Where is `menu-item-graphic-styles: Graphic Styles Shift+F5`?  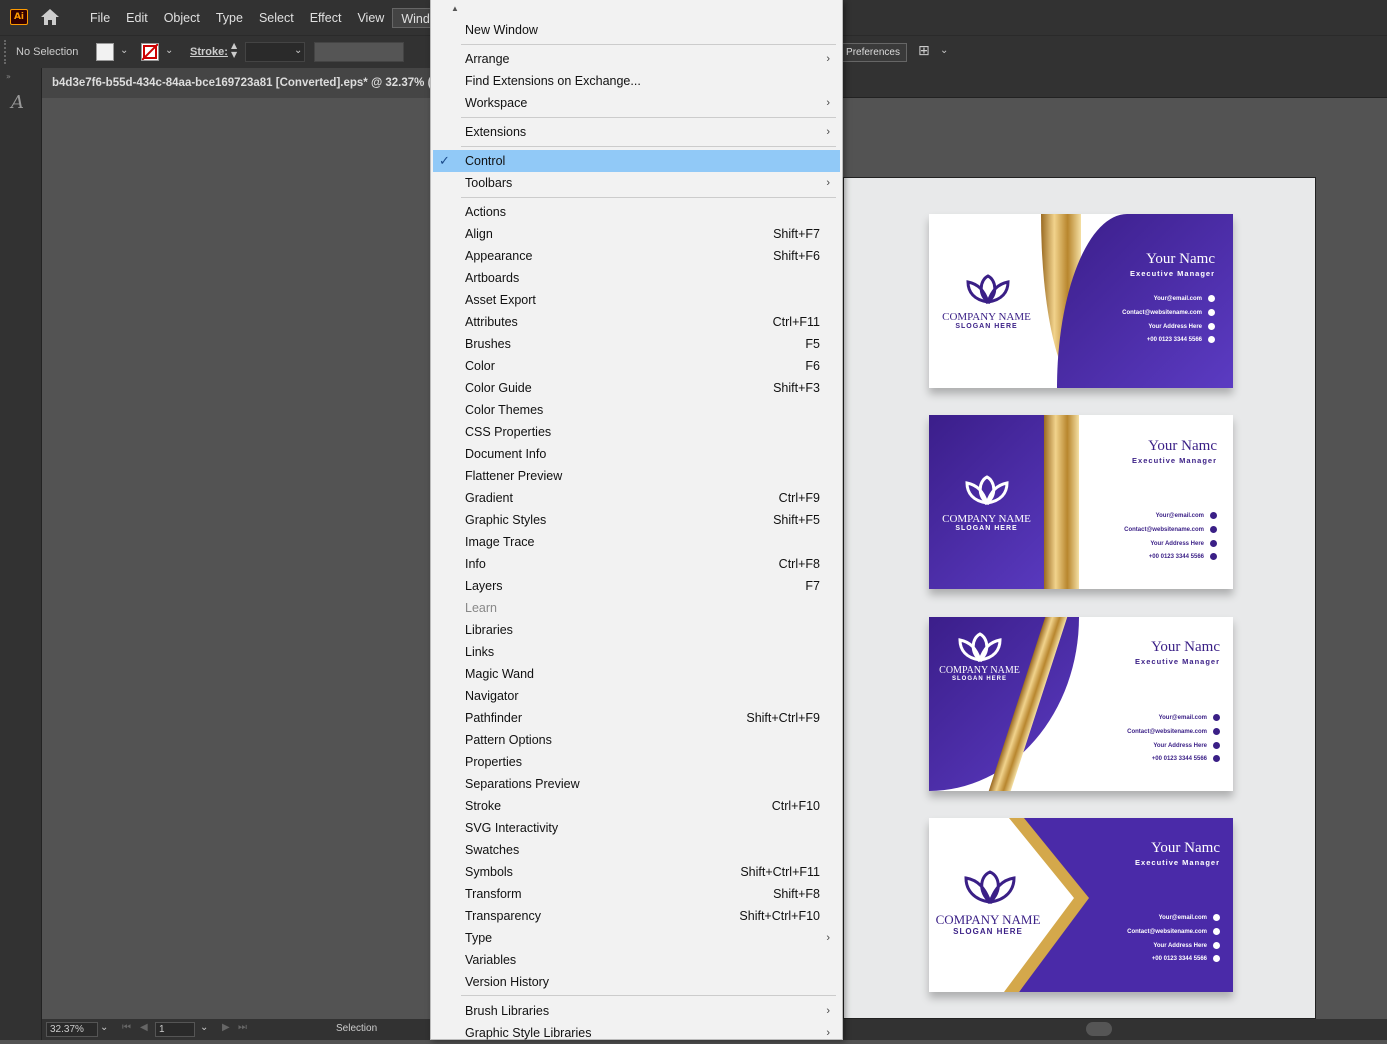 menu-item-graphic-styles: Graphic Styles Shift+F5 is located at coordinates (636, 520).